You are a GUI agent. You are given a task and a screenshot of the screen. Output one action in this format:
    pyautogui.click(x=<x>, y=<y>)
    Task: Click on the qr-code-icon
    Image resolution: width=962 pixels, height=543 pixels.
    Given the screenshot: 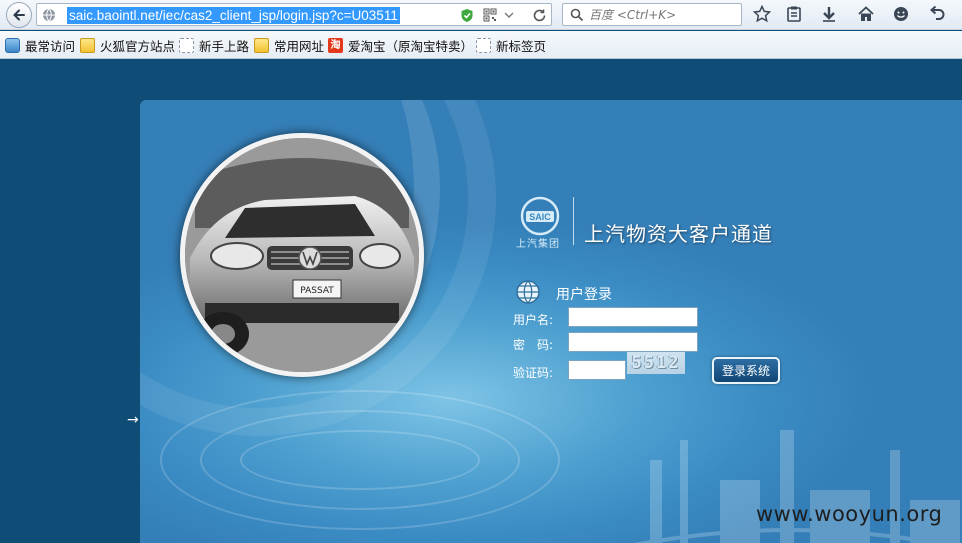 What is the action you would take?
    pyautogui.click(x=490, y=15)
    